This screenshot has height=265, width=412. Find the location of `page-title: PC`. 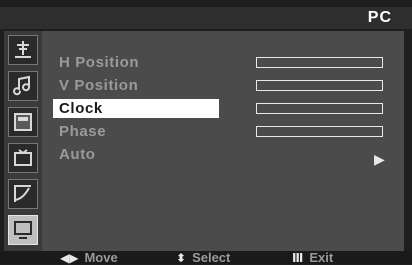

page-title: PC is located at coordinates (379, 17).